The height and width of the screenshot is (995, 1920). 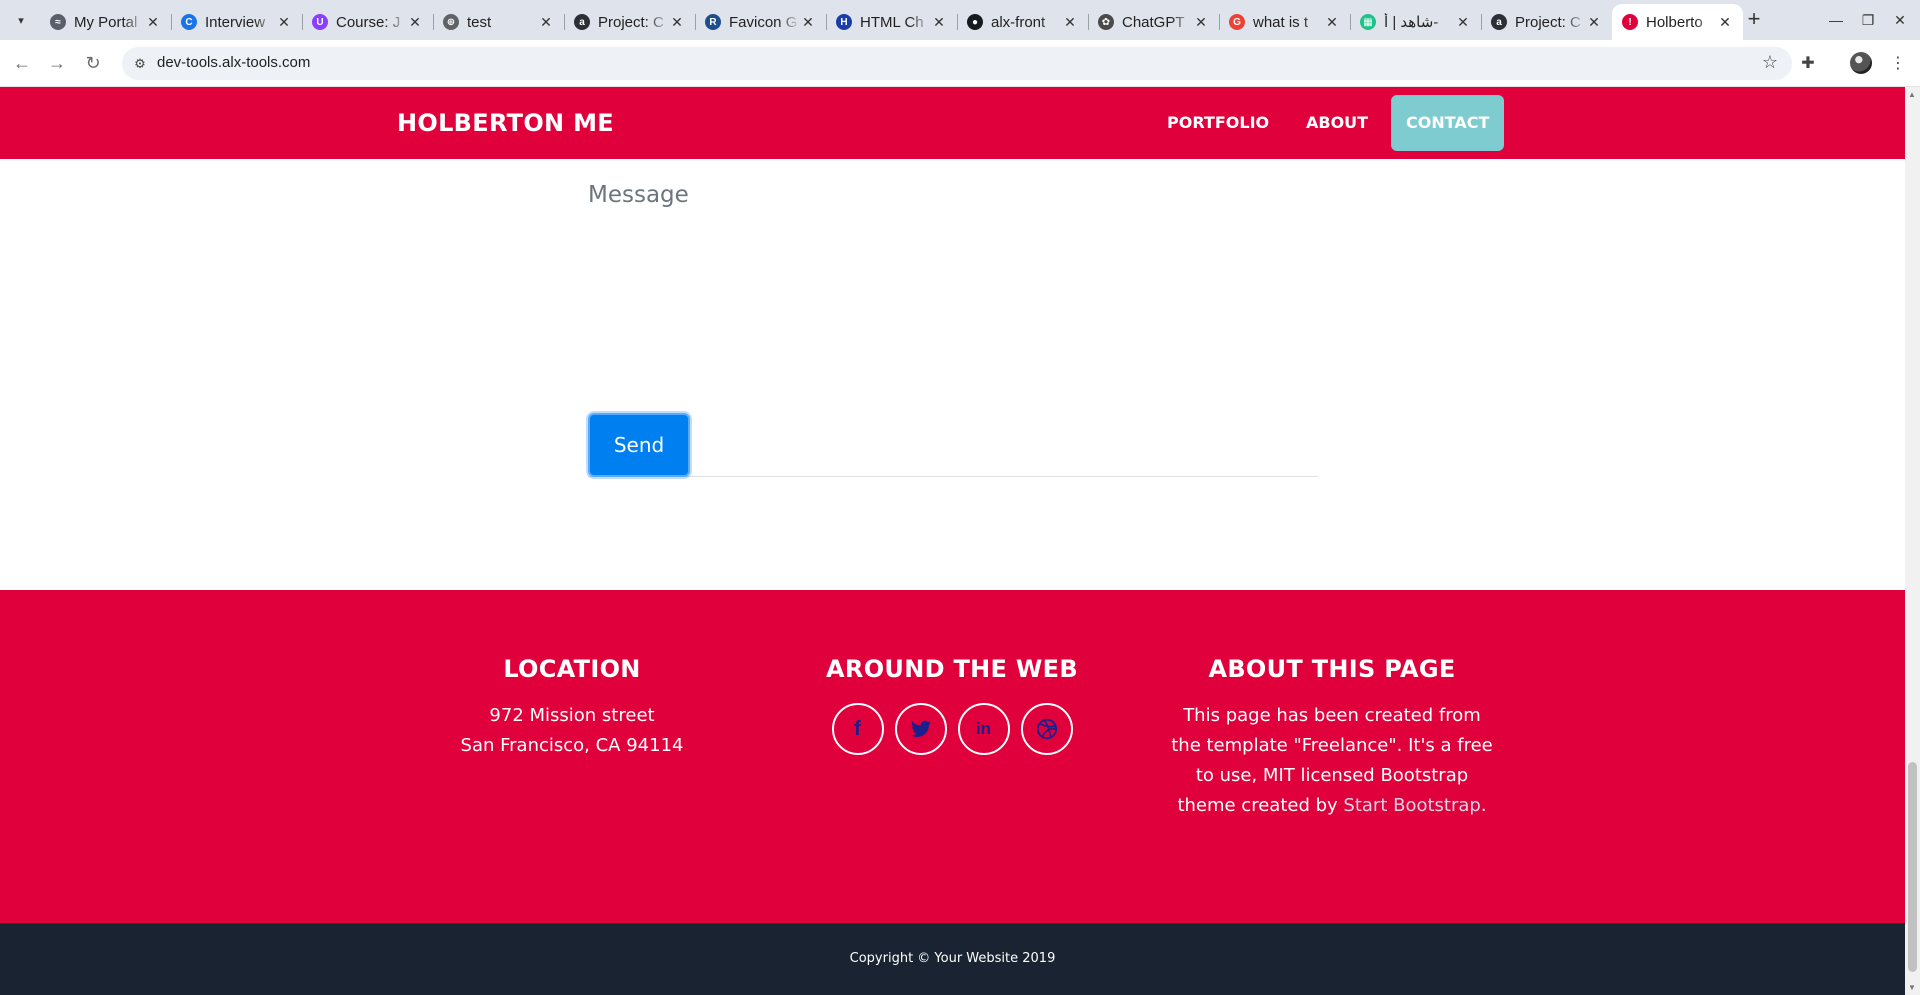 I want to click on back-arrow-left-icon: ←, so click(x=22, y=63).